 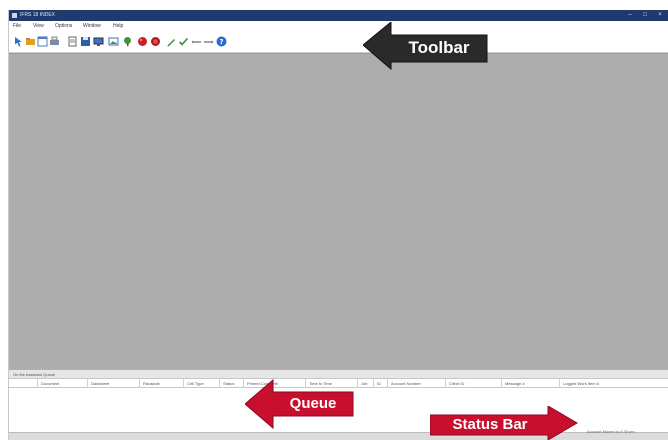 I want to click on toolbar-callout: Toolbar, so click(x=427, y=51).